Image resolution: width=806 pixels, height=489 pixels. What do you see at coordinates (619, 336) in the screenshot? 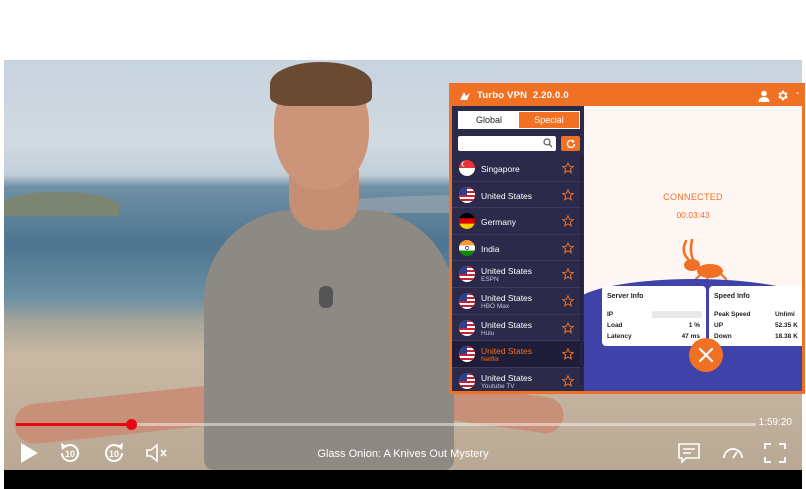
I see `latency-label: Latency` at bounding box center [619, 336].